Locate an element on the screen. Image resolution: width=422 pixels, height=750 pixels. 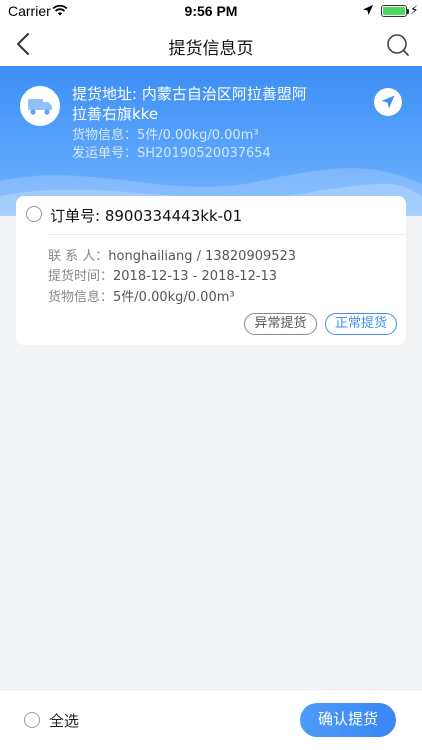
navigation-arrow-icon is located at coordinates (388, 102).